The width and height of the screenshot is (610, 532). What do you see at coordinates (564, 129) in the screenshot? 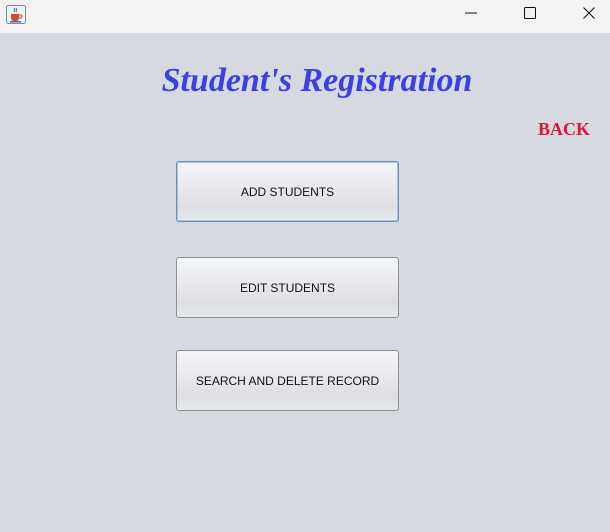
I see `back-link: BACK` at bounding box center [564, 129].